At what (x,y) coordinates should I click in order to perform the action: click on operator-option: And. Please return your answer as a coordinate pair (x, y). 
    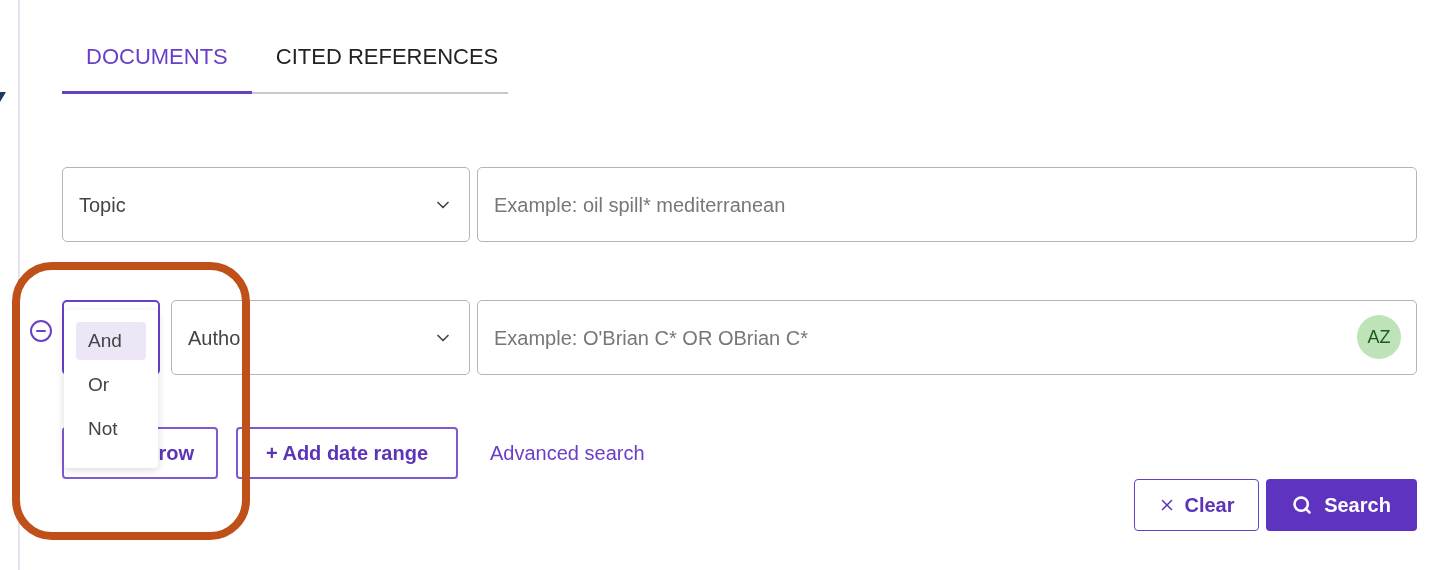
    Looking at the image, I should click on (111, 341).